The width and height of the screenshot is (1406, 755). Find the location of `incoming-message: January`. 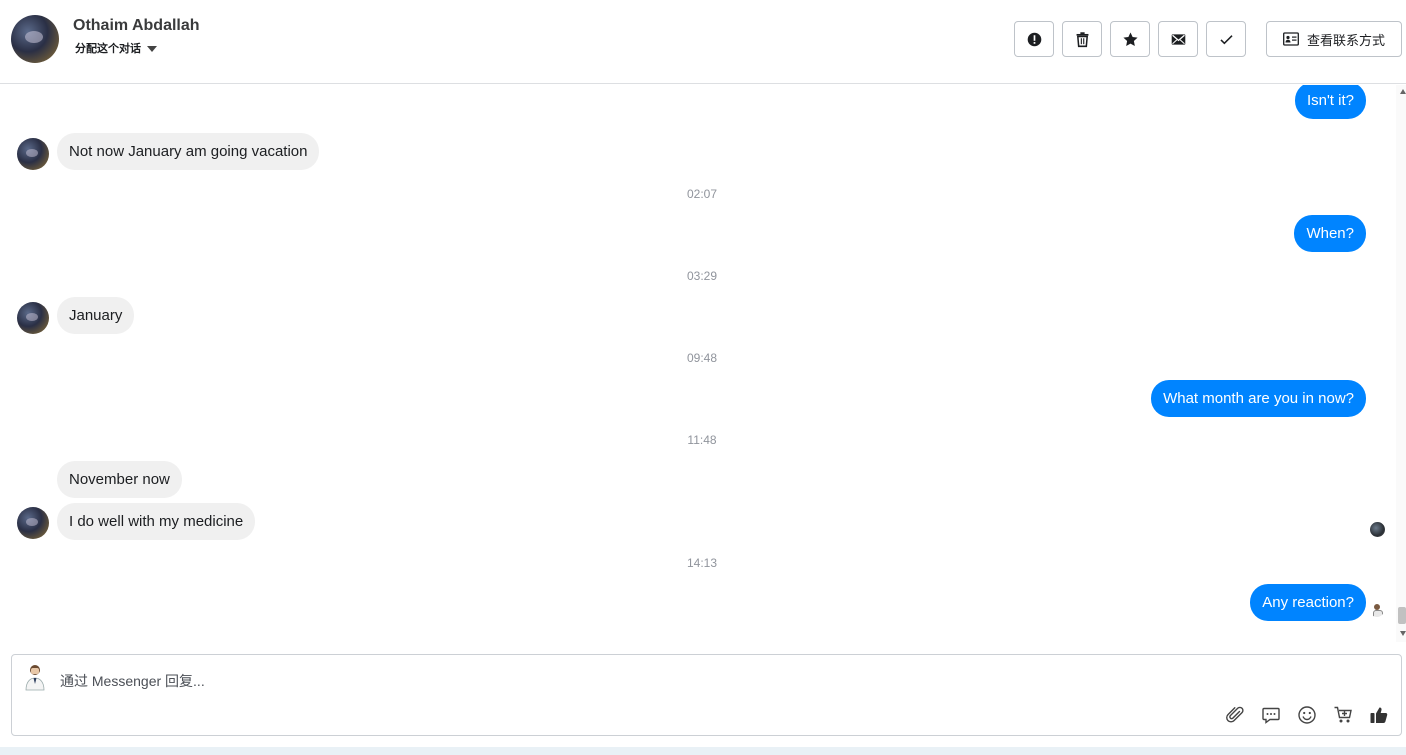

incoming-message: January is located at coordinates (96, 315).